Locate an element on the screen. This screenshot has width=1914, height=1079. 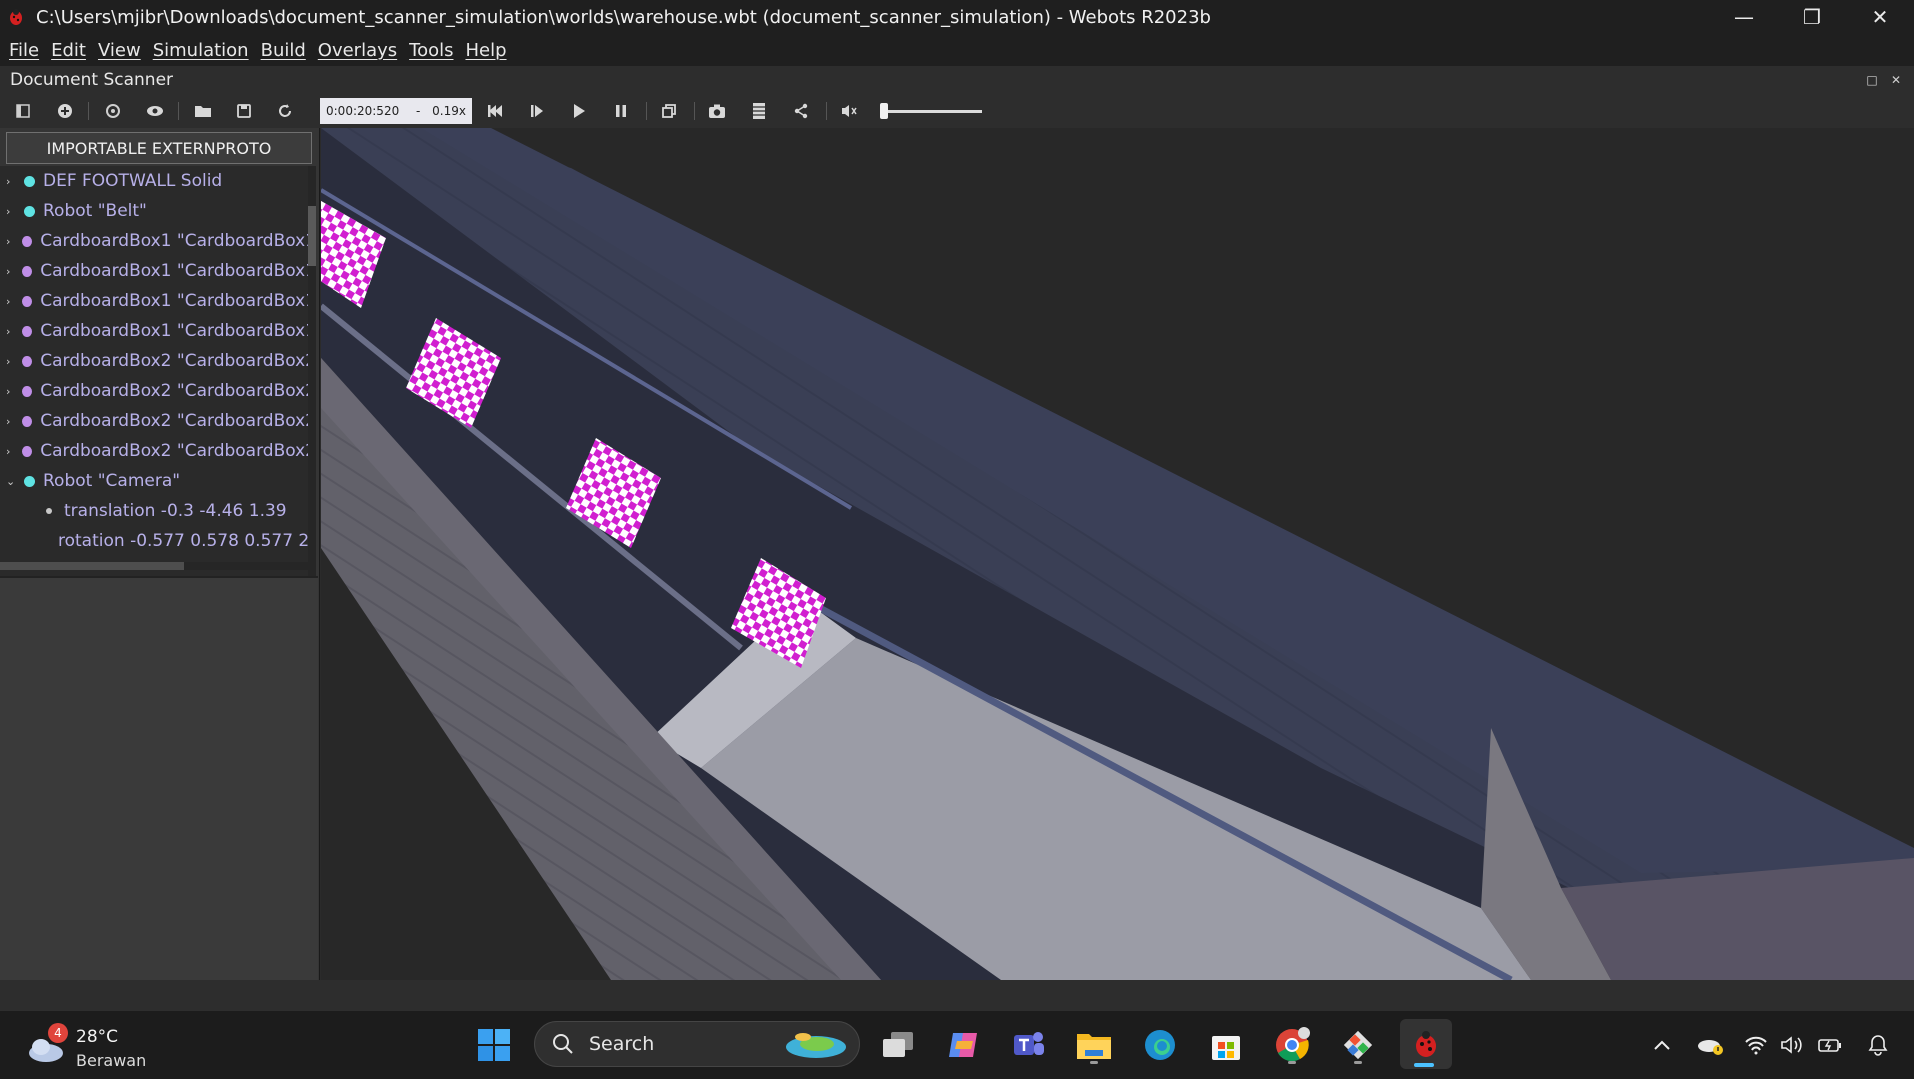
notification-icon is located at coordinates (1878, 1045).